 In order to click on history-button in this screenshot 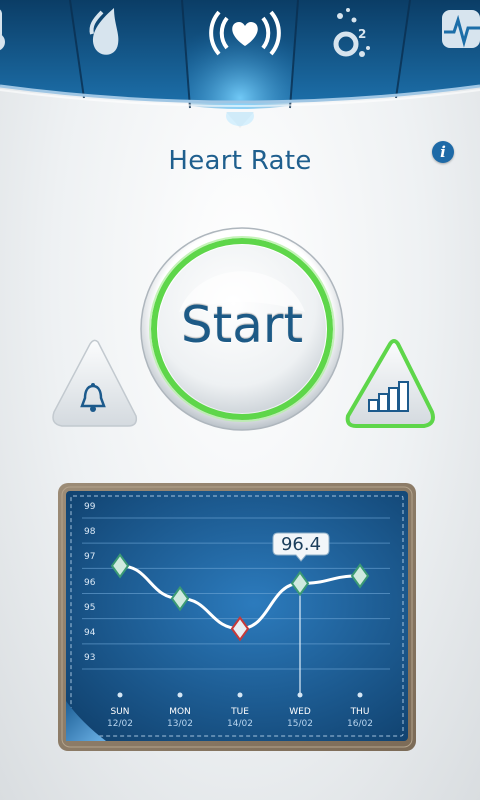, I will do `click(390, 384)`.